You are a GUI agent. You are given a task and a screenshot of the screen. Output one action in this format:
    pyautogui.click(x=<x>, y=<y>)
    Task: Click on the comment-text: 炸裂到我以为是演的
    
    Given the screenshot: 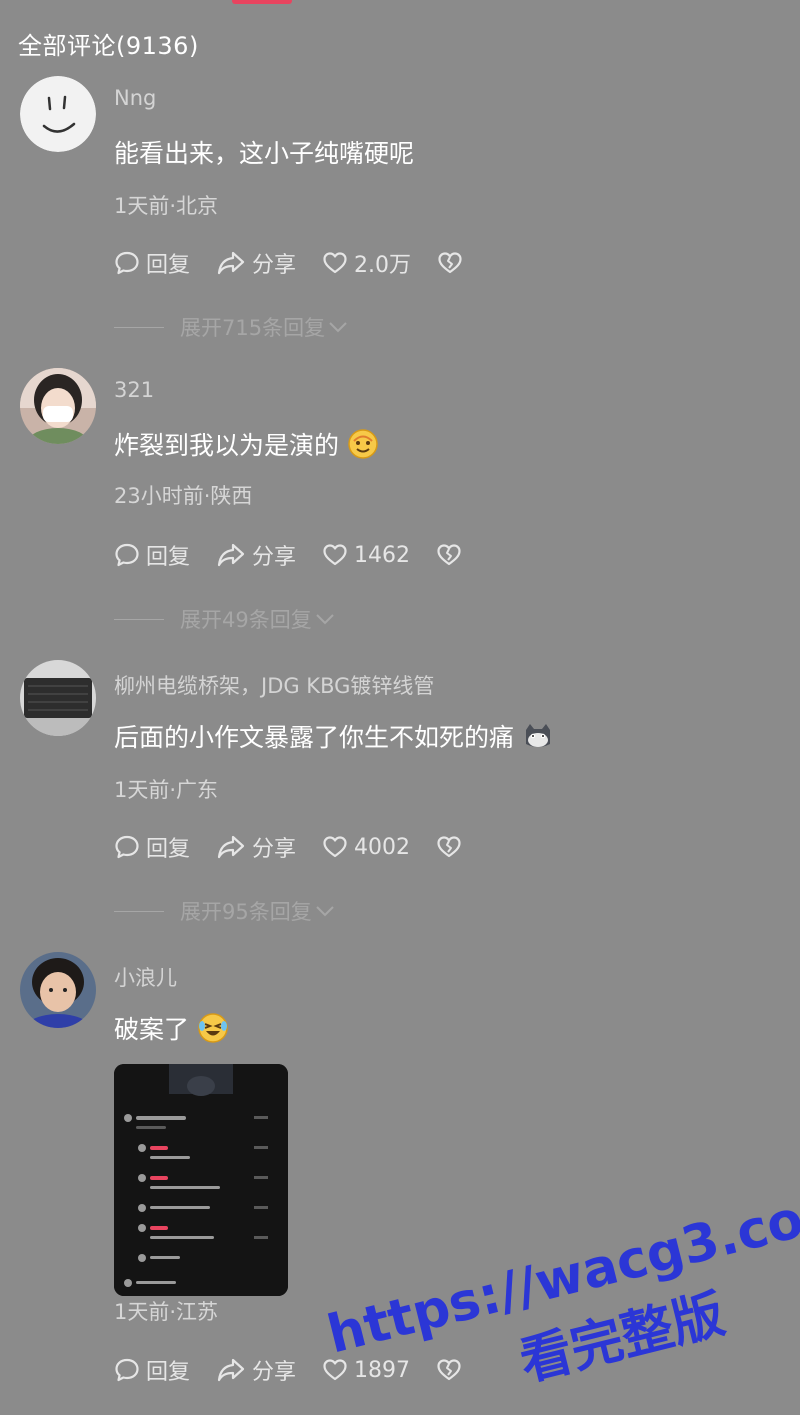 What is the action you would take?
    pyautogui.click(x=246, y=446)
    